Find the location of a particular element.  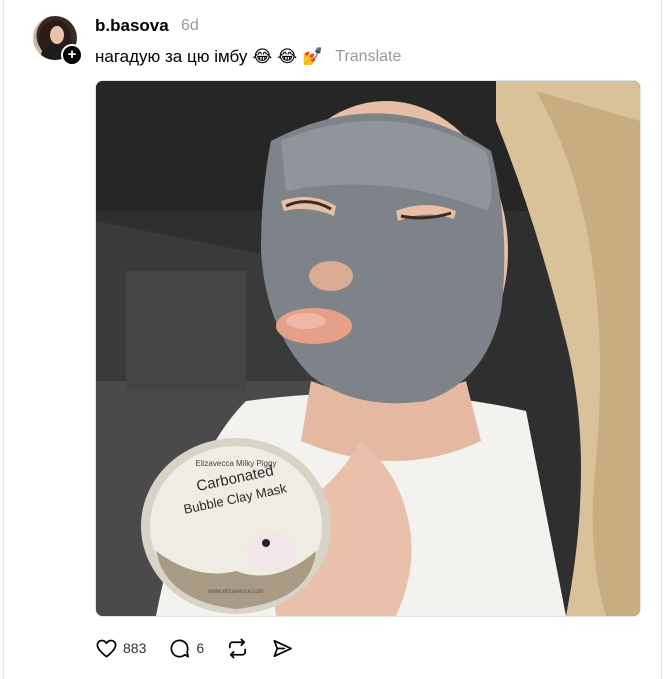

reply-count: 6 is located at coordinates (200, 648).